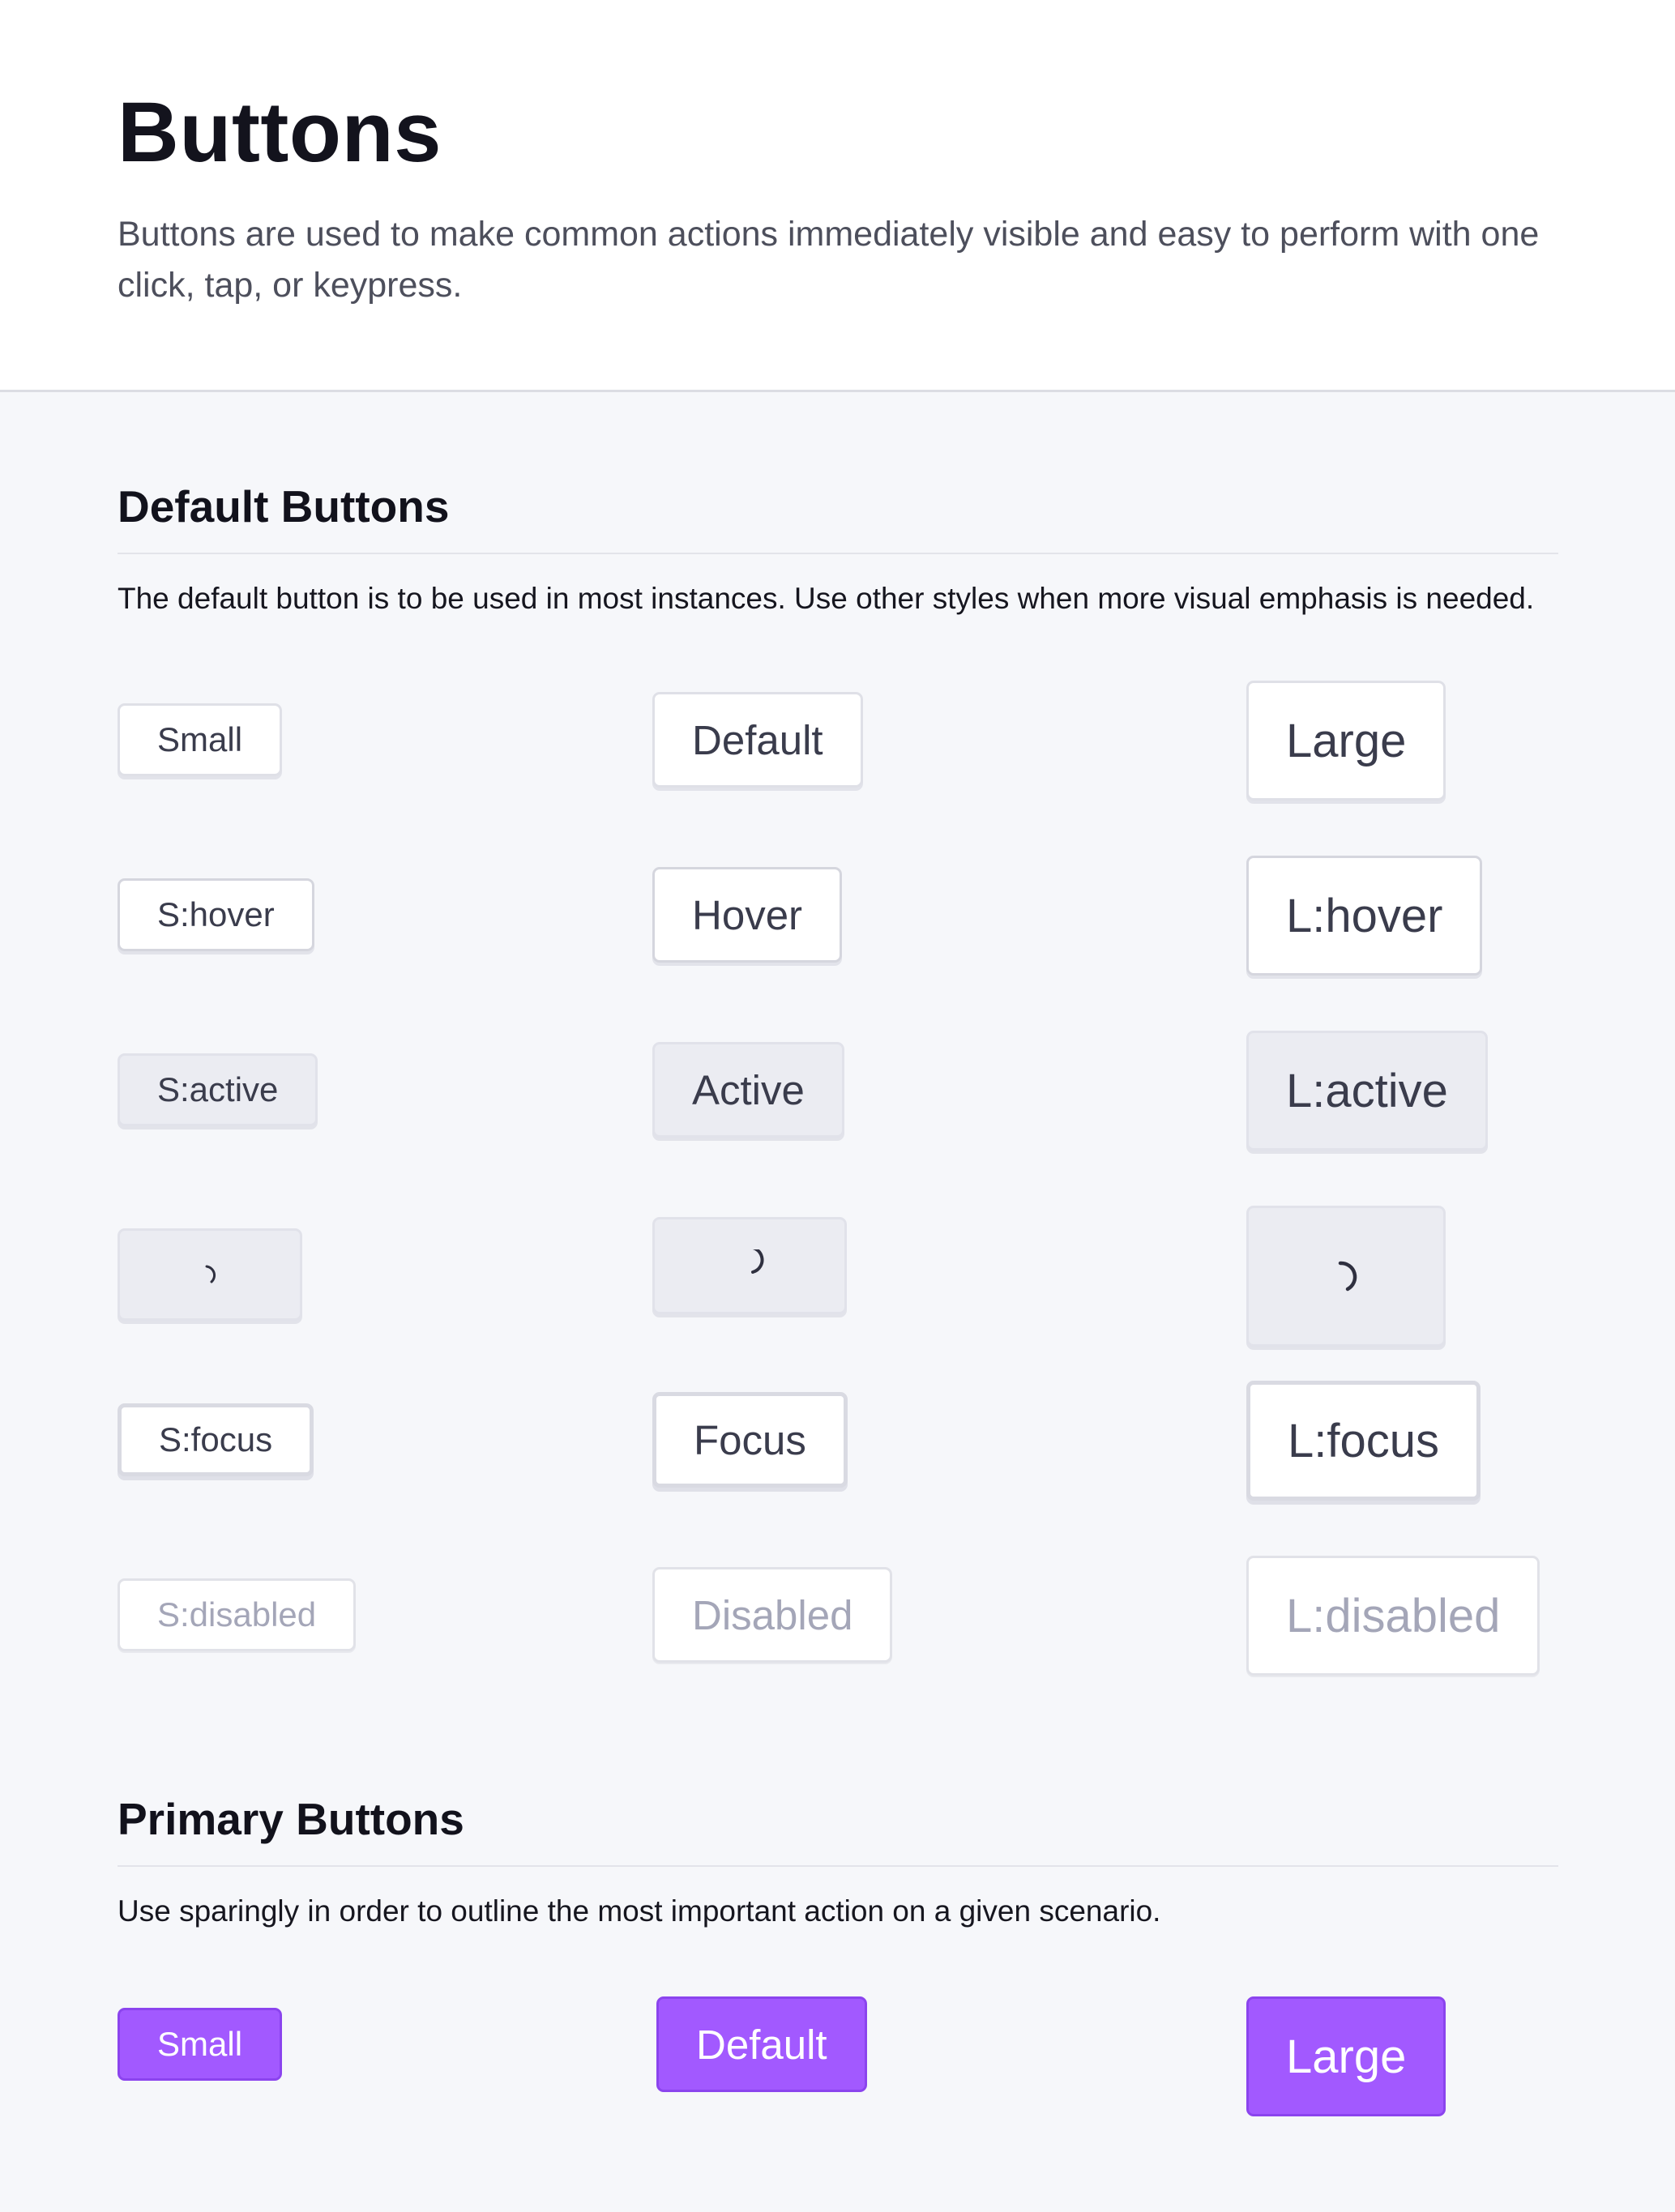 The width and height of the screenshot is (1675, 2212). I want to click on large-hover-button: L:hover, so click(1364, 916).